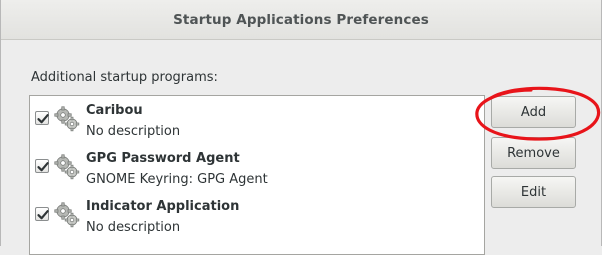  Describe the element at coordinates (533, 112) in the screenshot. I see `add-button: Add` at that location.